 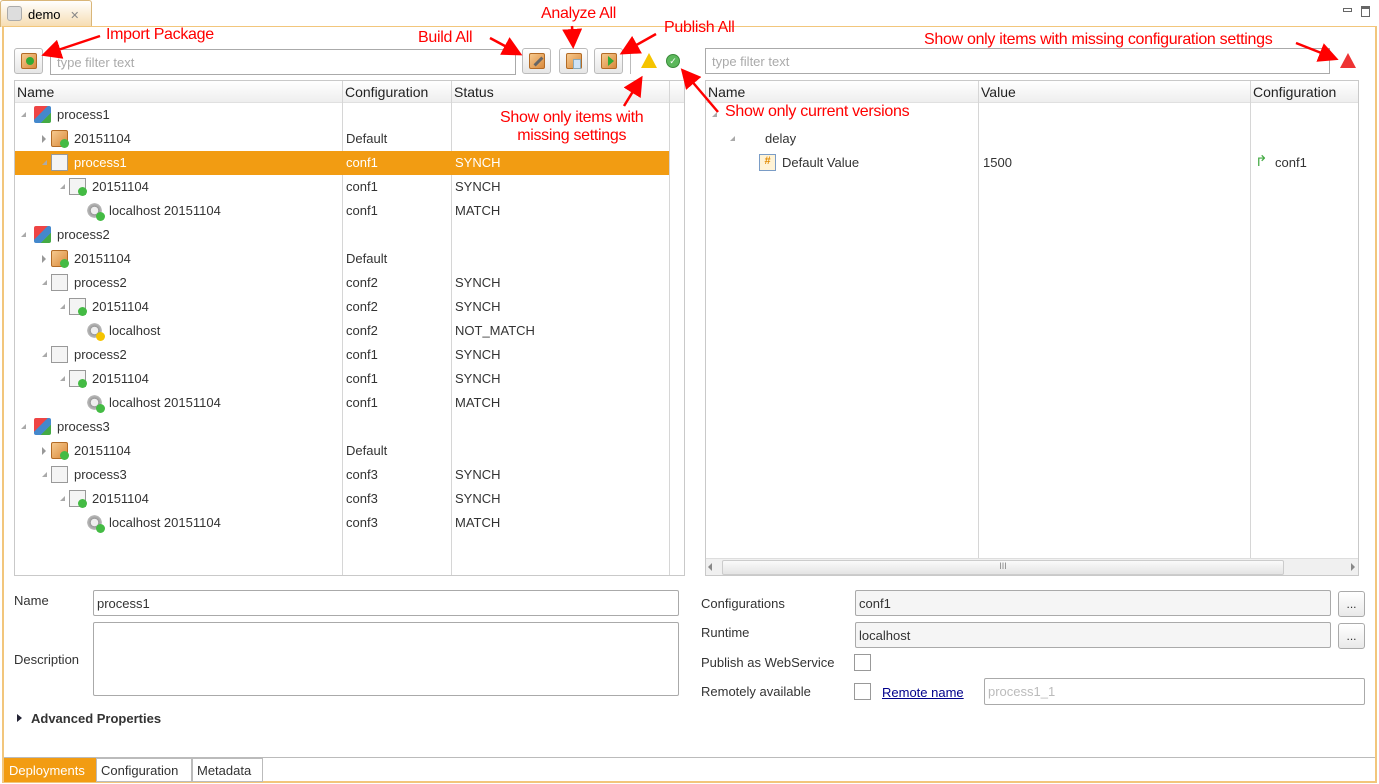 I want to click on arrow-analyze, so click(x=572, y=37).